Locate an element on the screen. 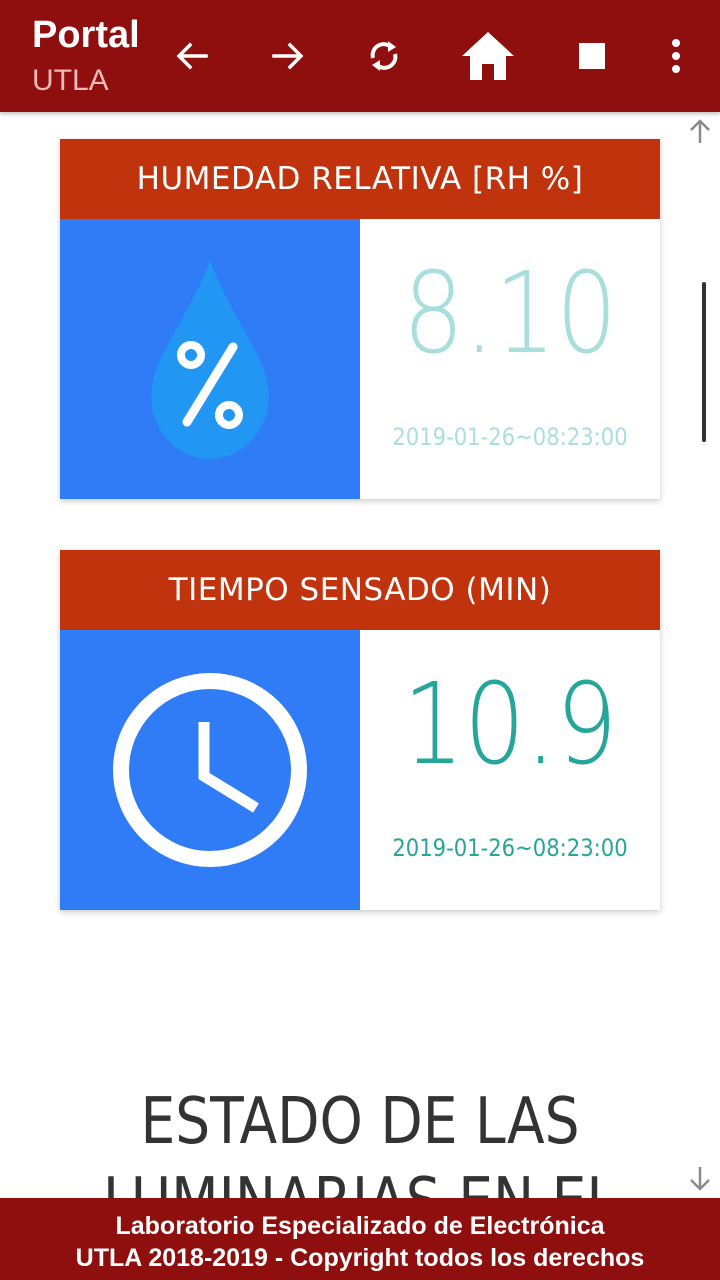 This screenshot has width=720, height=1280. stop-icon is located at coordinates (592, 56).